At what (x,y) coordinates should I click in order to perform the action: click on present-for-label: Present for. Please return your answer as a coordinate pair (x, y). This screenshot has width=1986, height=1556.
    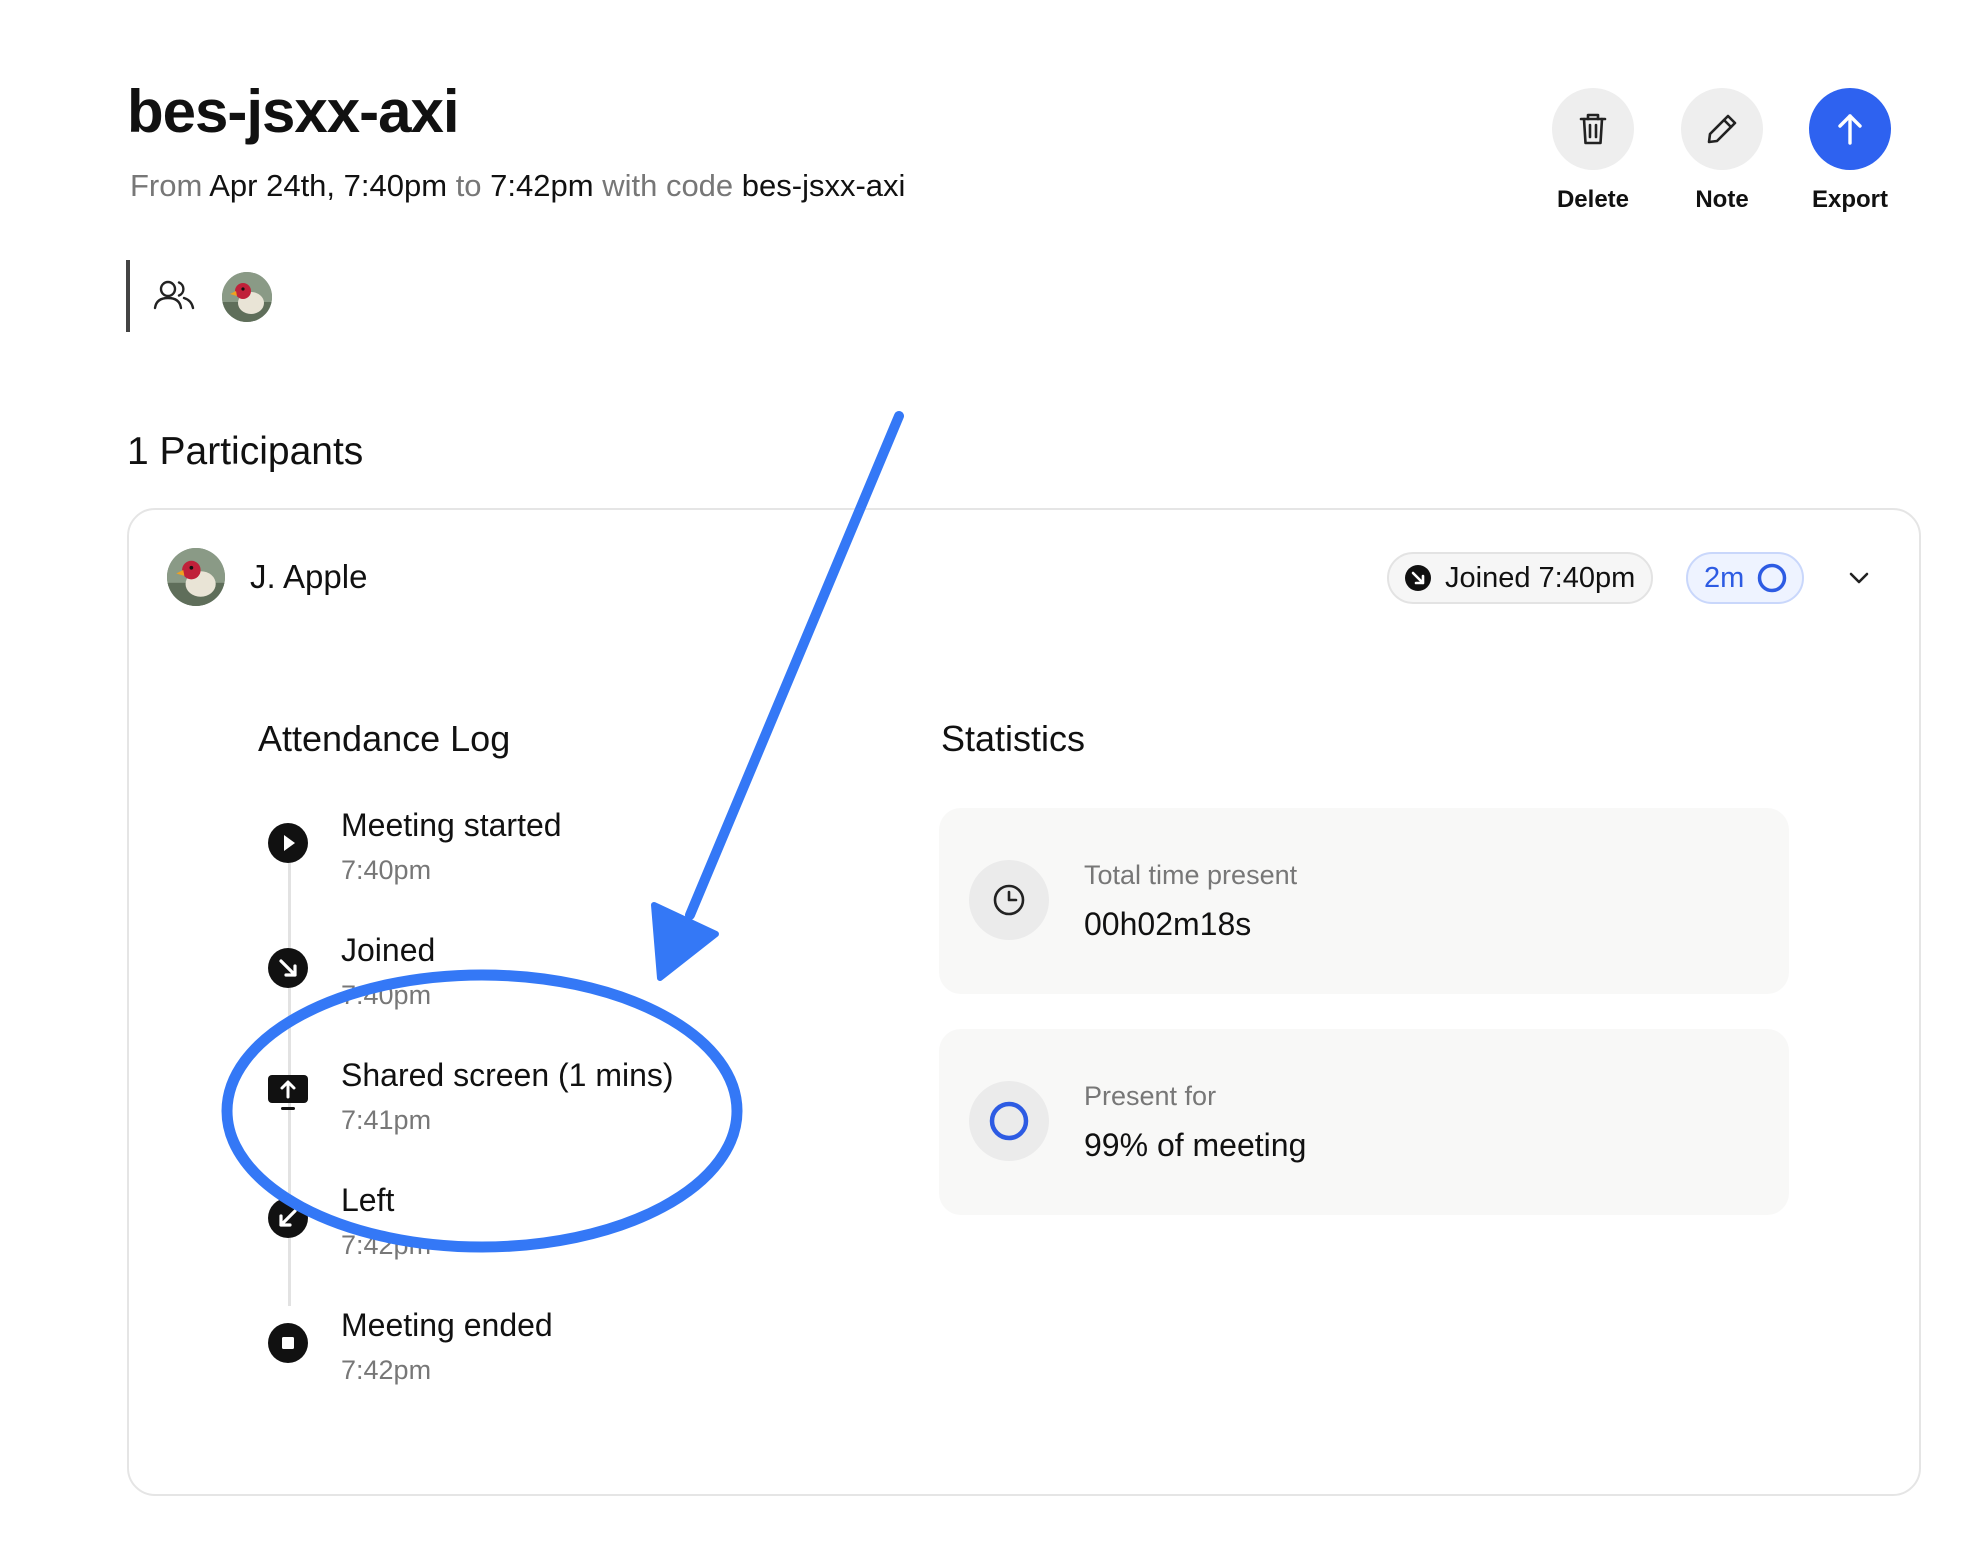
    Looking at the image, I should click on (1150, 1096).